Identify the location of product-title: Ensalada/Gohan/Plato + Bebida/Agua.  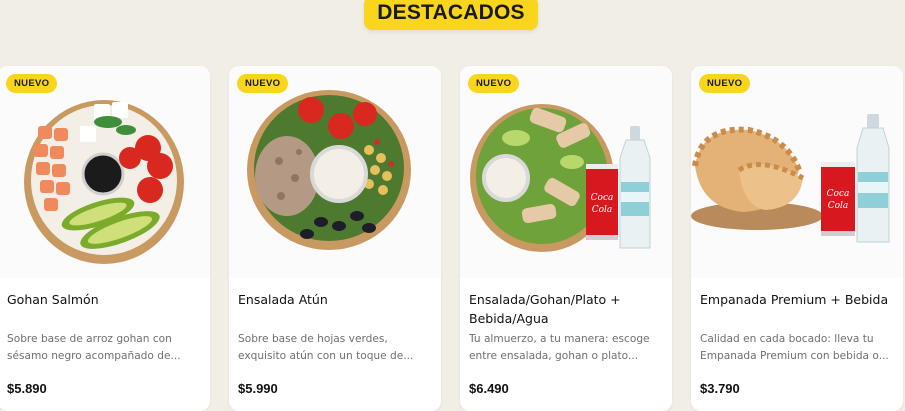
(567, 309).